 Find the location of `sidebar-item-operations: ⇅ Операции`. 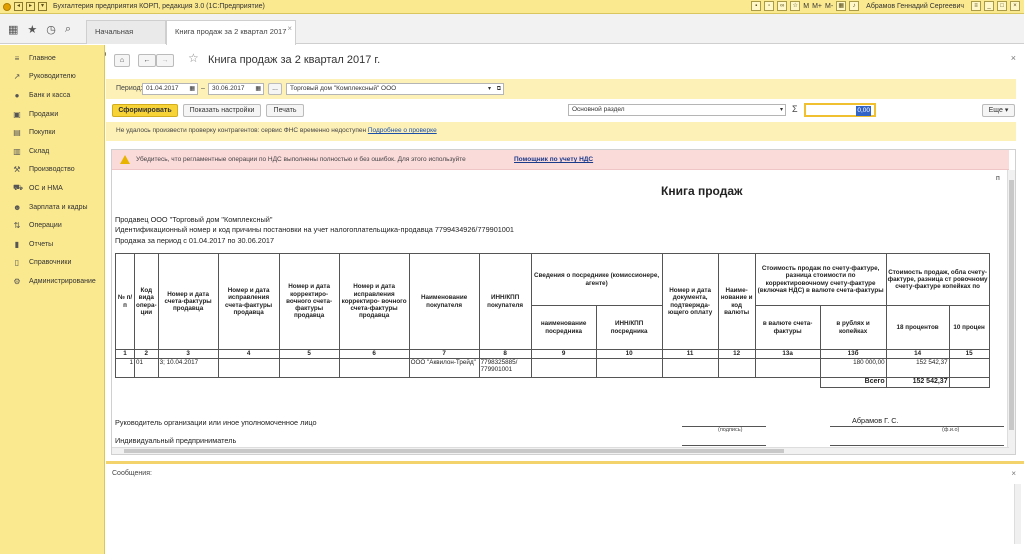

sidebar-item-operations: ⇅ Операции is located at coordinates (52, 225).